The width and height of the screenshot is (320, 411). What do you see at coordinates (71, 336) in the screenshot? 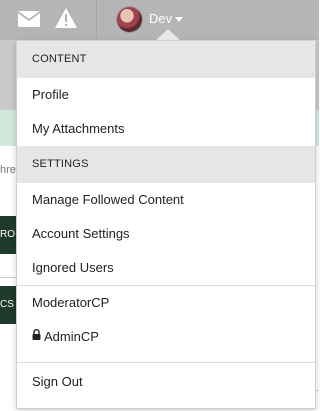
I see `menu-item-label: AdminCP` at bounding box center [71, 336].